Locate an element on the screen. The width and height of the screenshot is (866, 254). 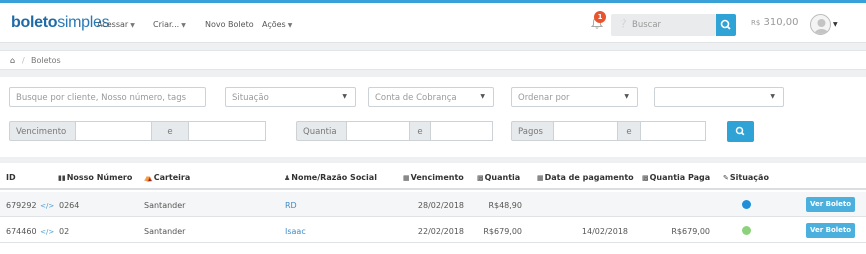
nosso-numero: 0264 is located at coordinates (69, 205).